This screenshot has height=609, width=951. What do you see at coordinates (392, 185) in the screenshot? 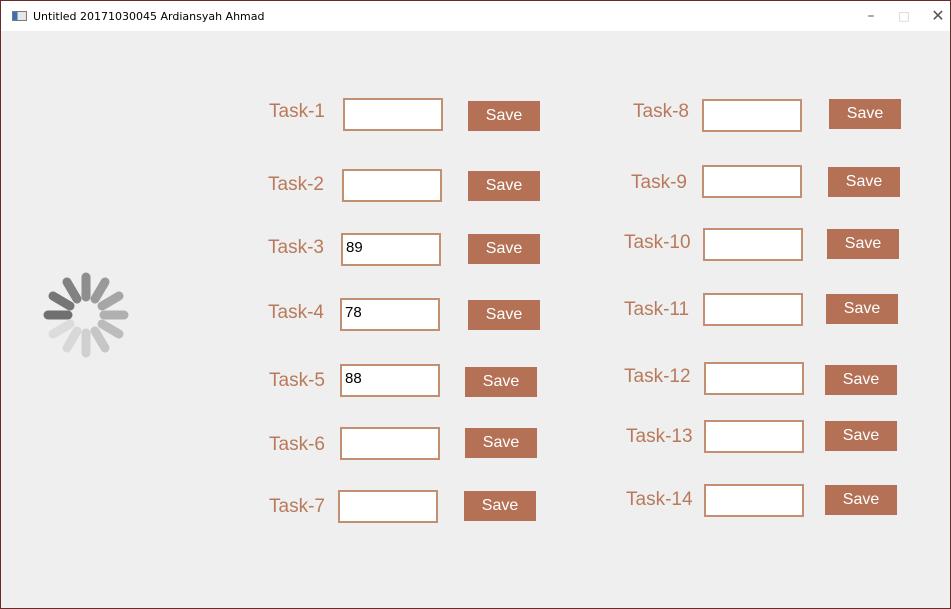
I see `task-2-input` at bounding box center [392, 185].